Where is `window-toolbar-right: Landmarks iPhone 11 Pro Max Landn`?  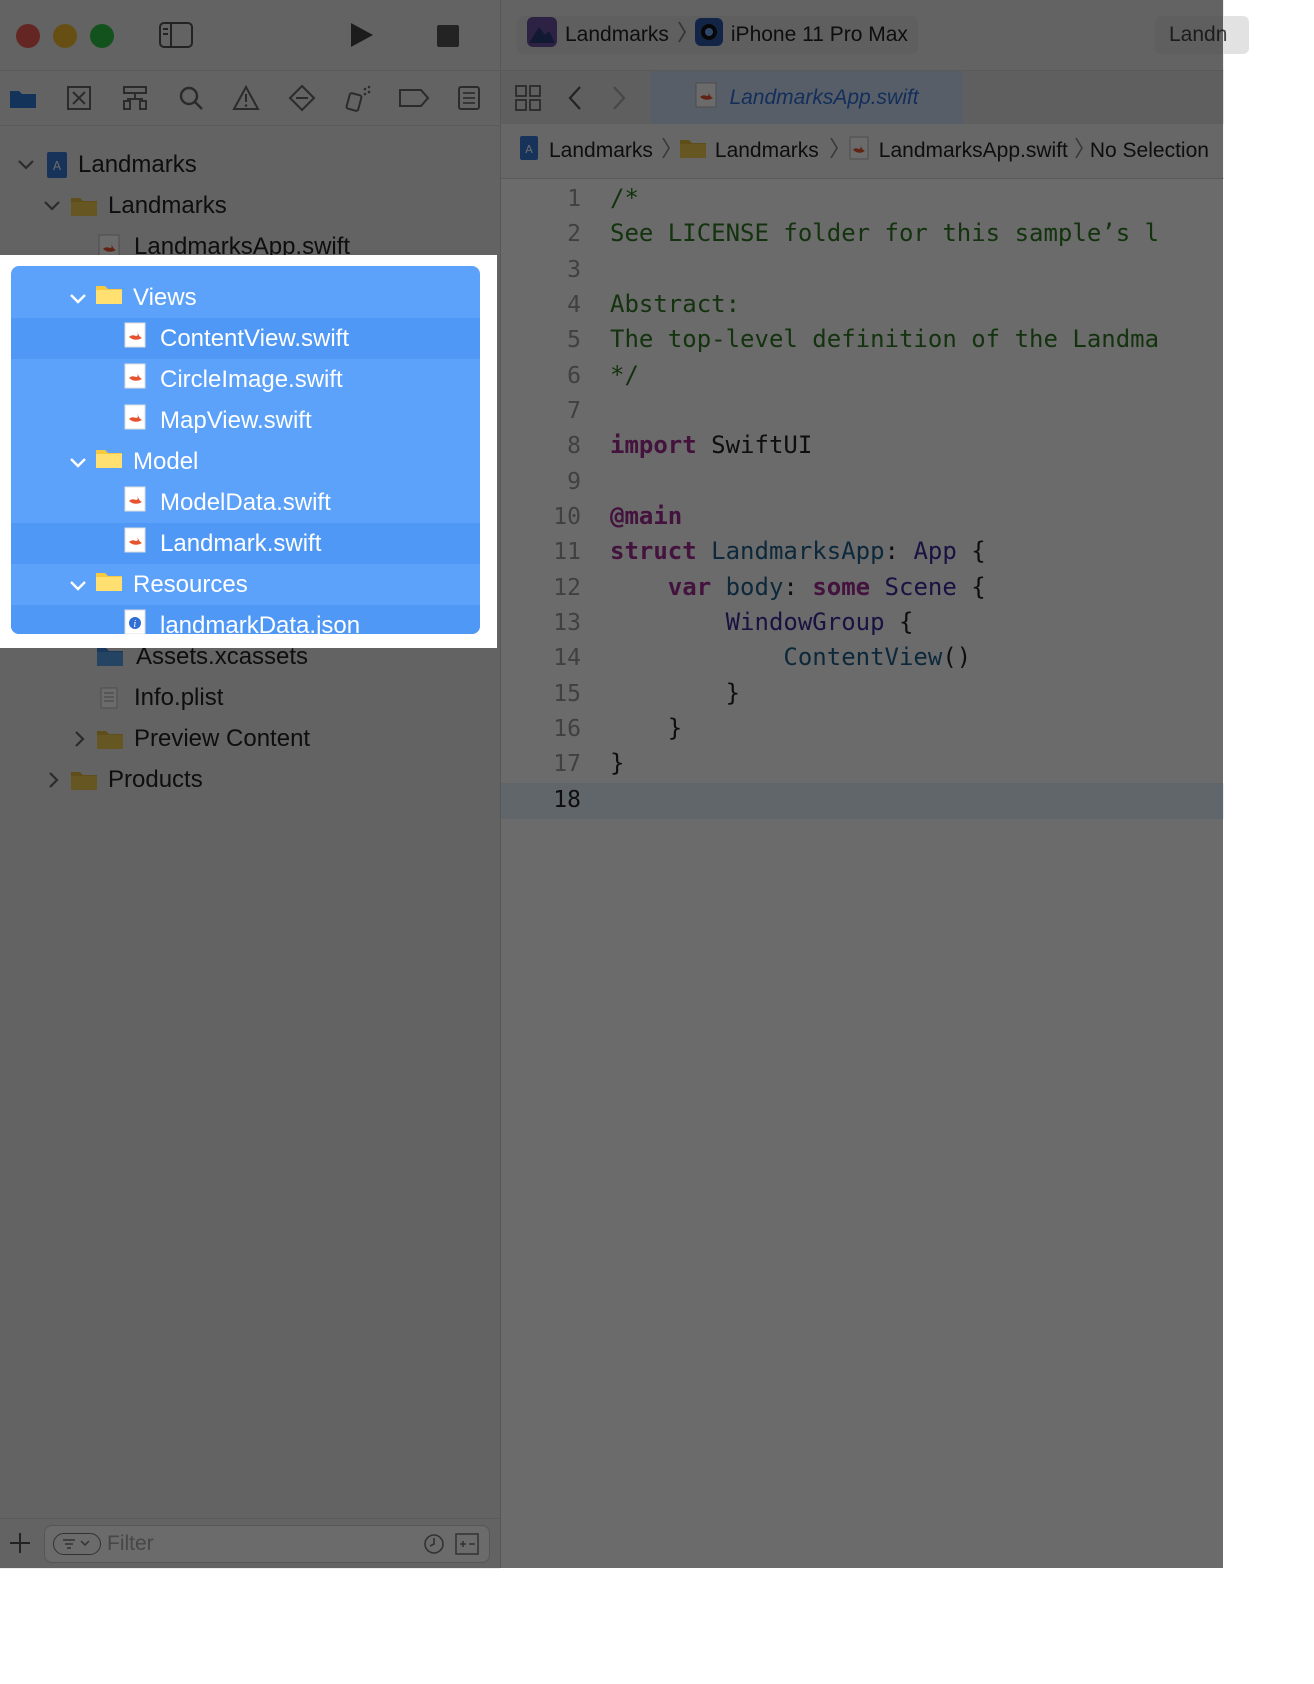 window-toolbar-right: Landmarks iPhone 11 Pro Max Landn is located at coordinates (875, 35).